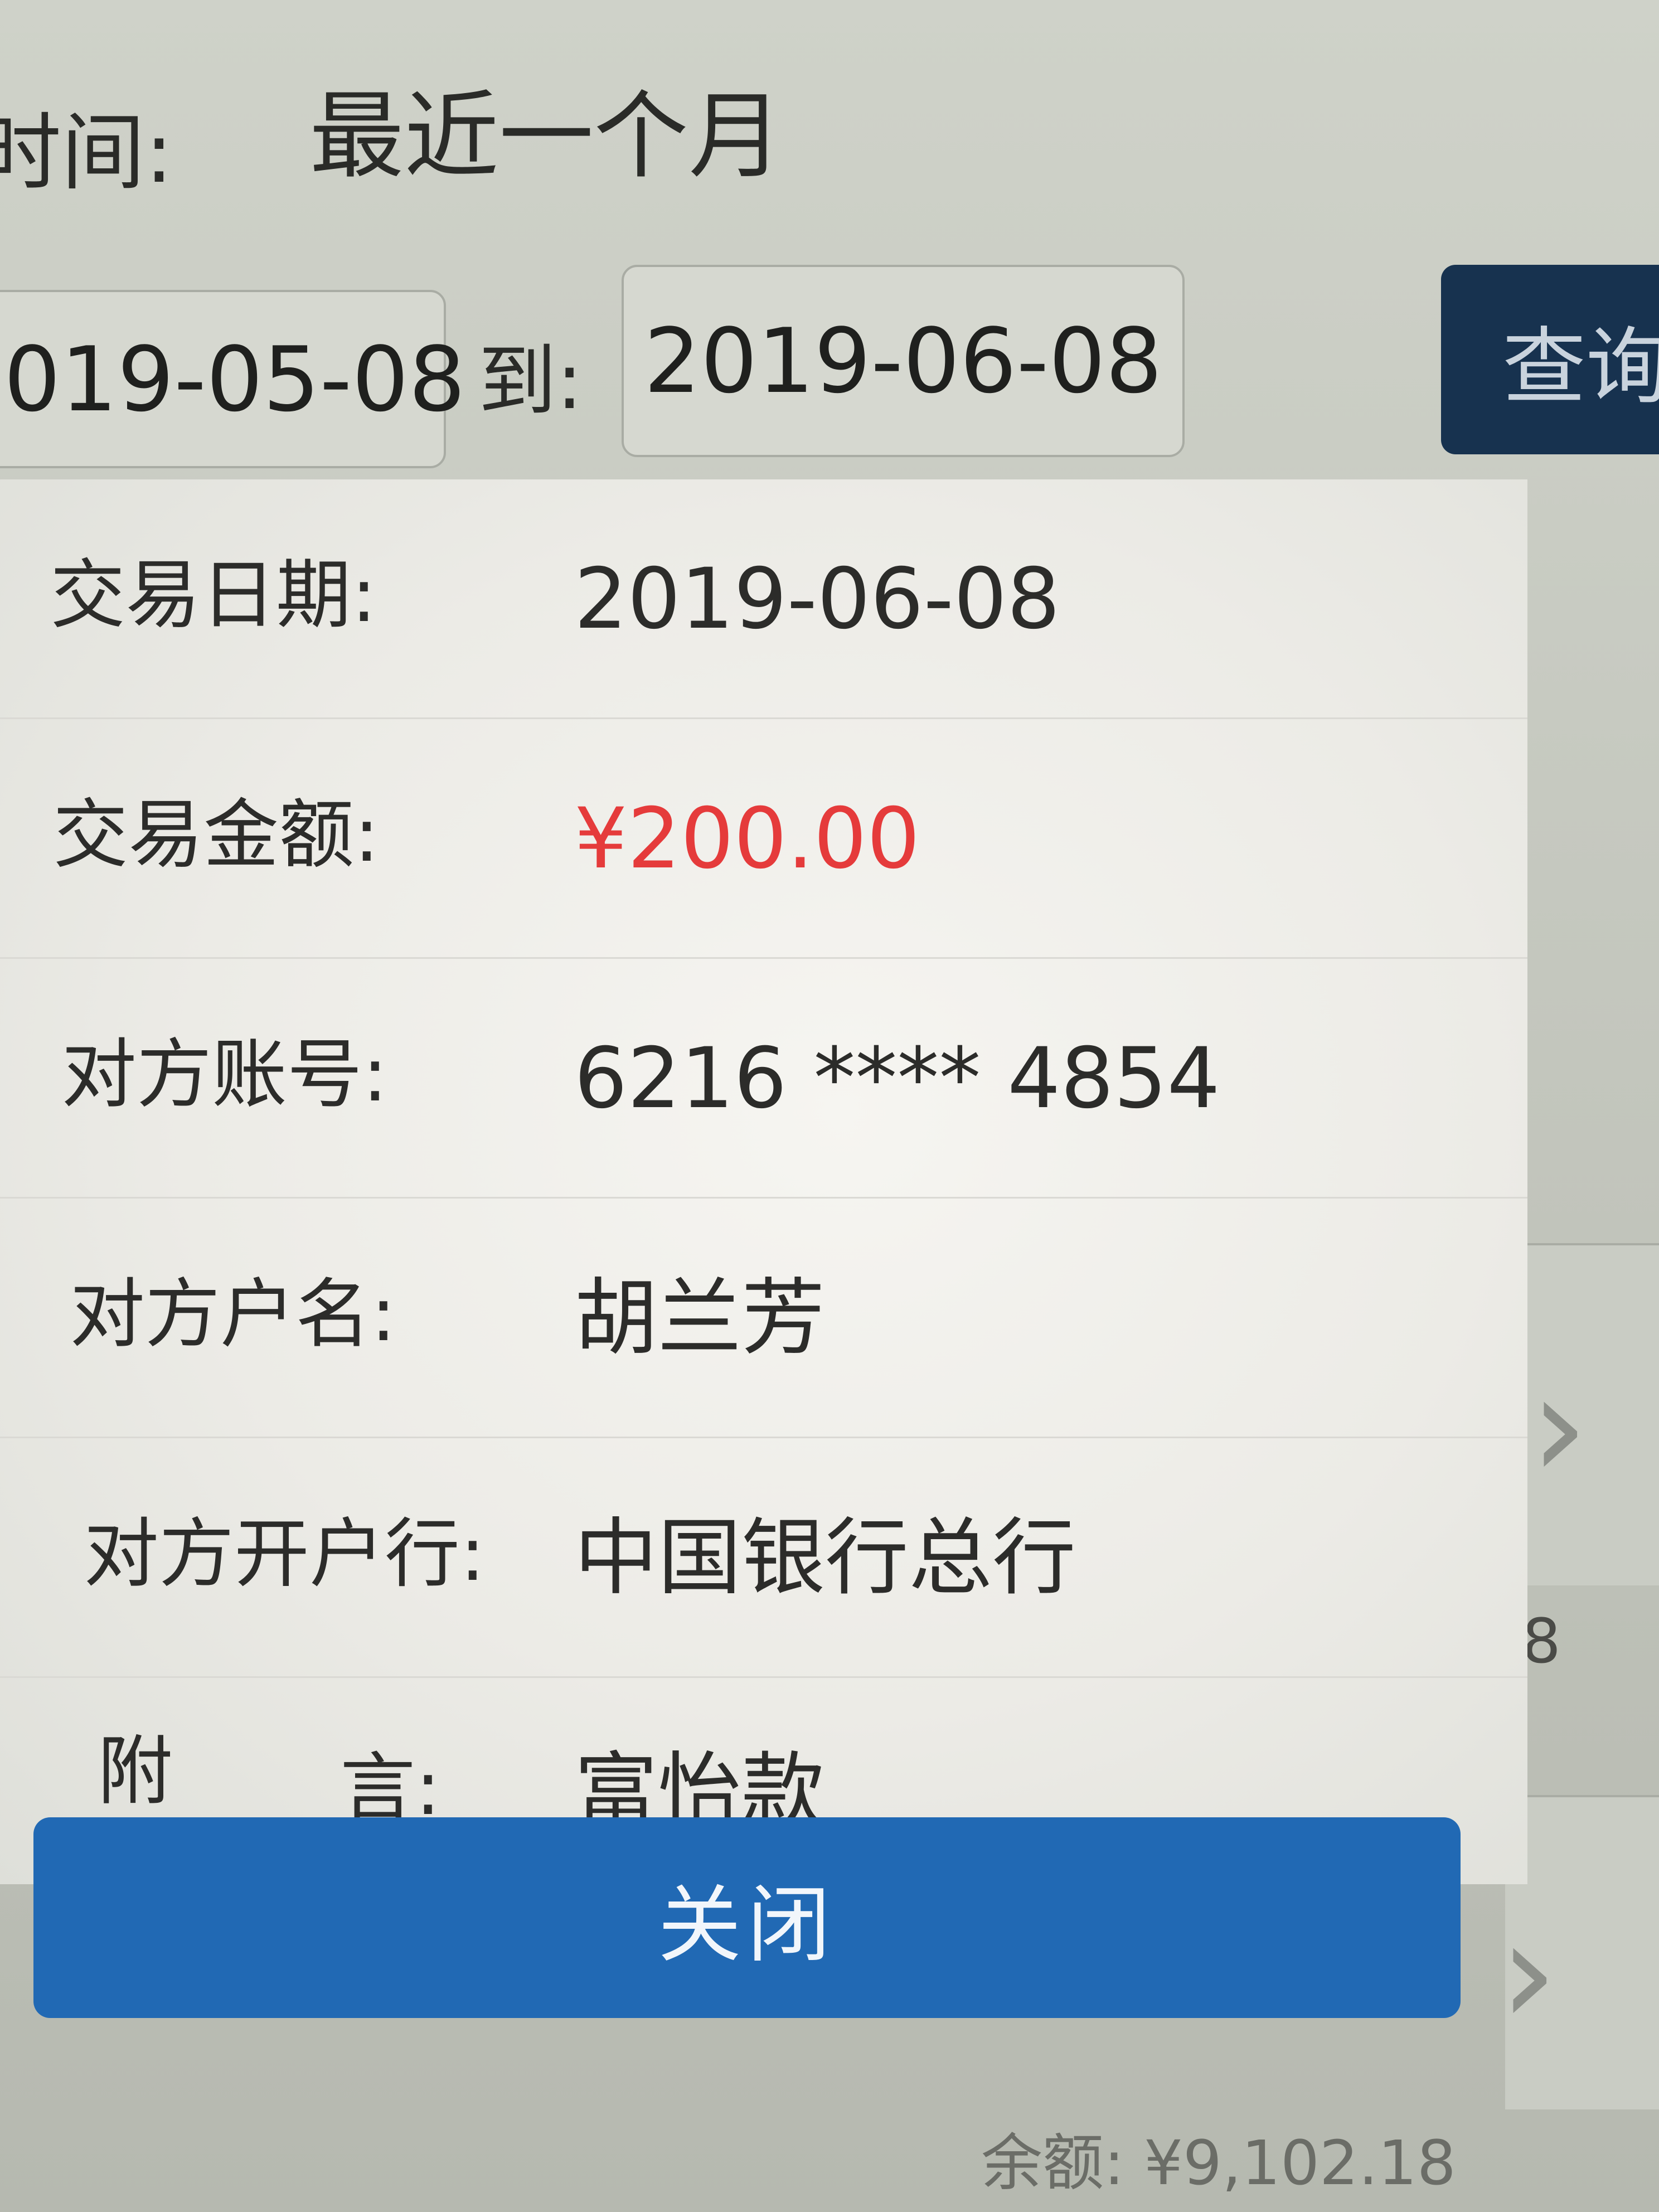 The image size is (1659, 2212). I want to click on detail-row-bank: 对方开户行: 中国银行总行, so click(764, 1558).